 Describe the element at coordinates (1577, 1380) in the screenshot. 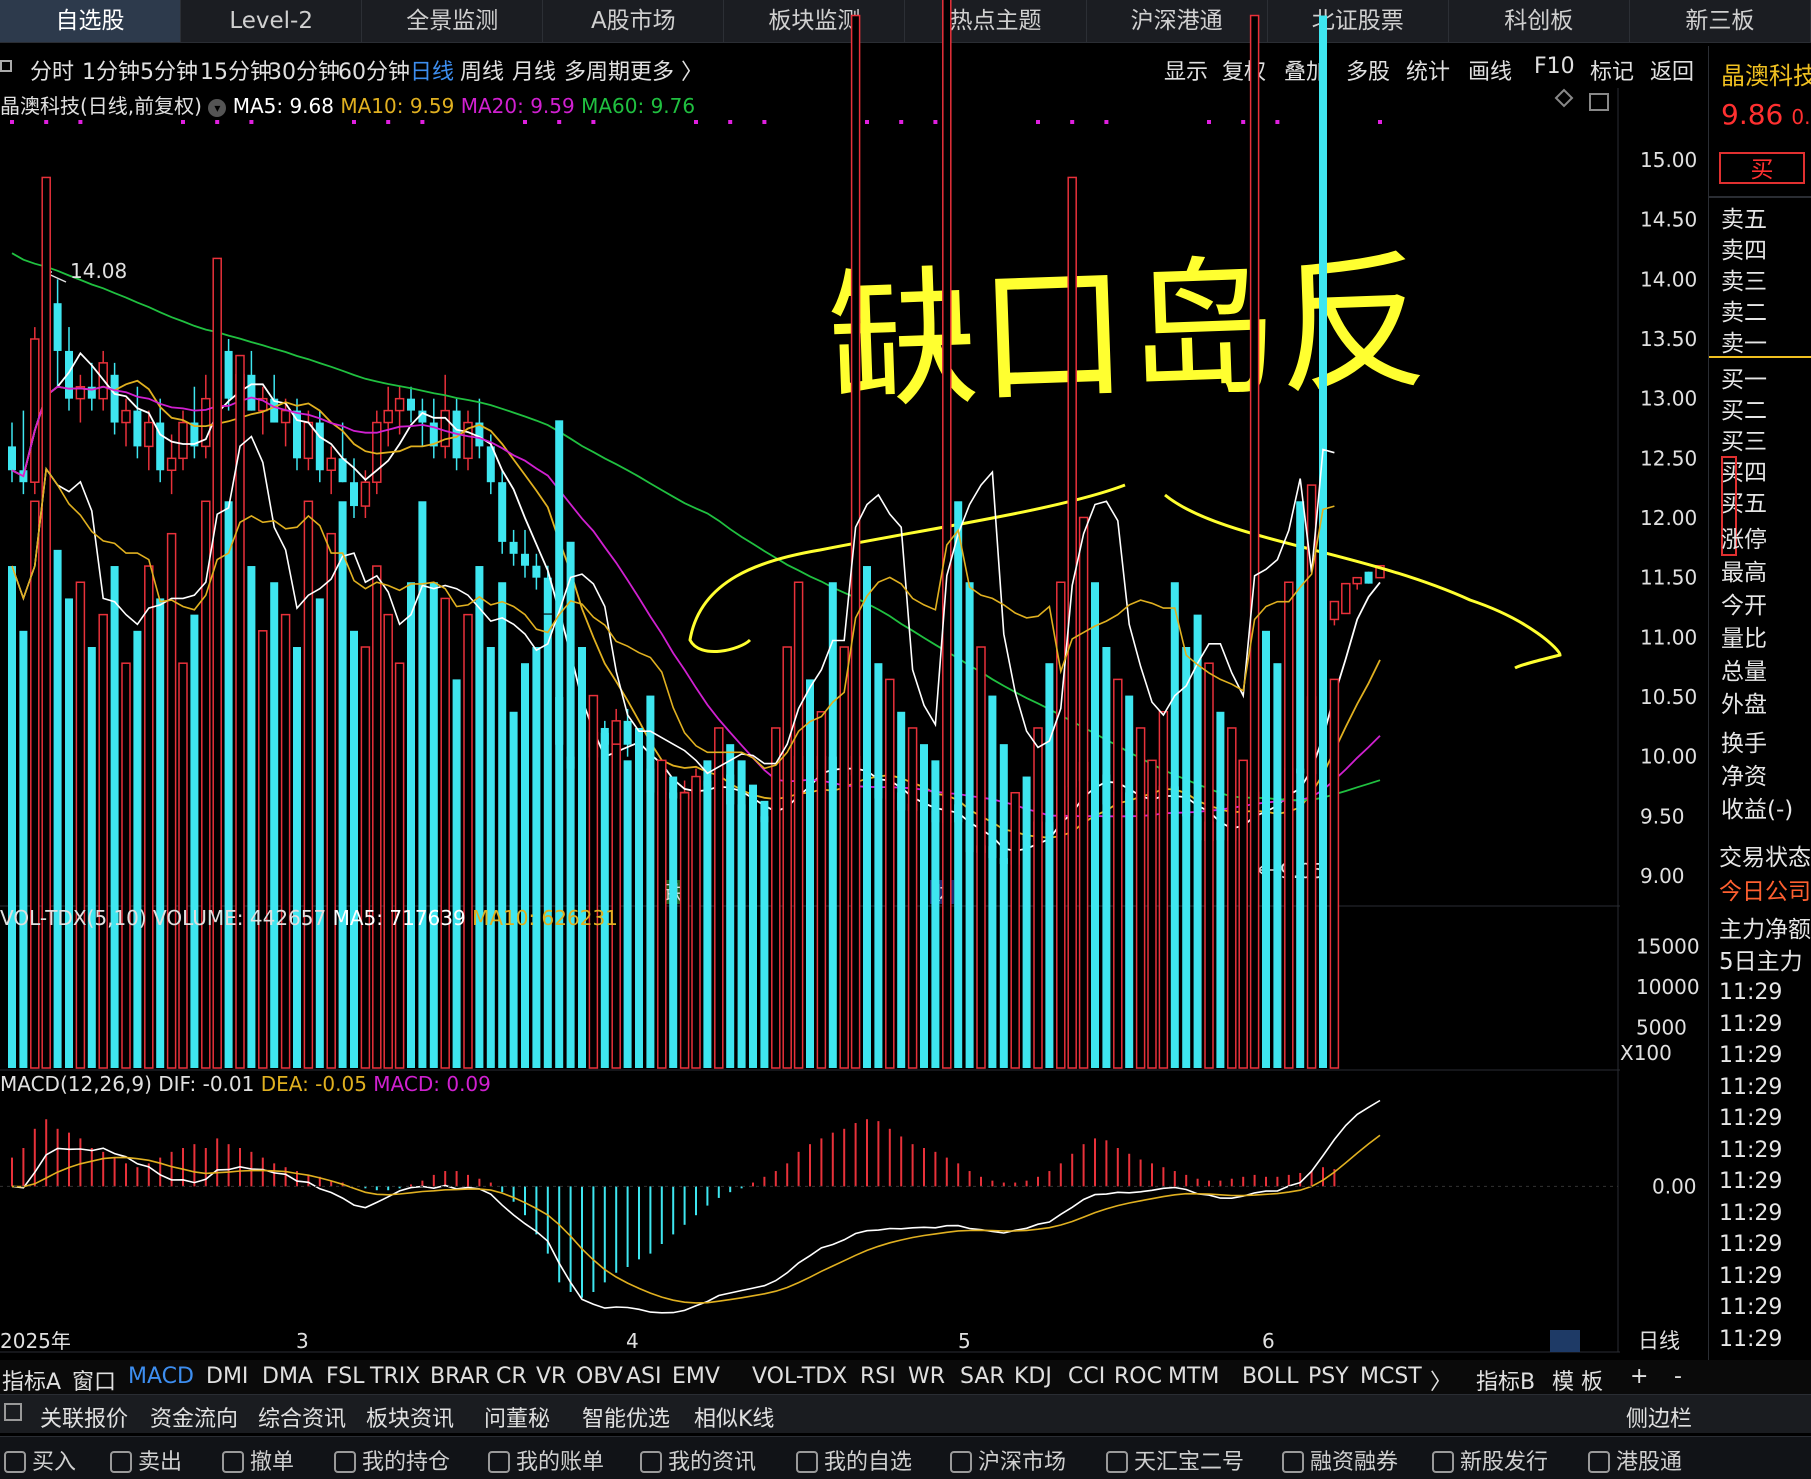

I see `indicator-right-1: 模 板` at that location.